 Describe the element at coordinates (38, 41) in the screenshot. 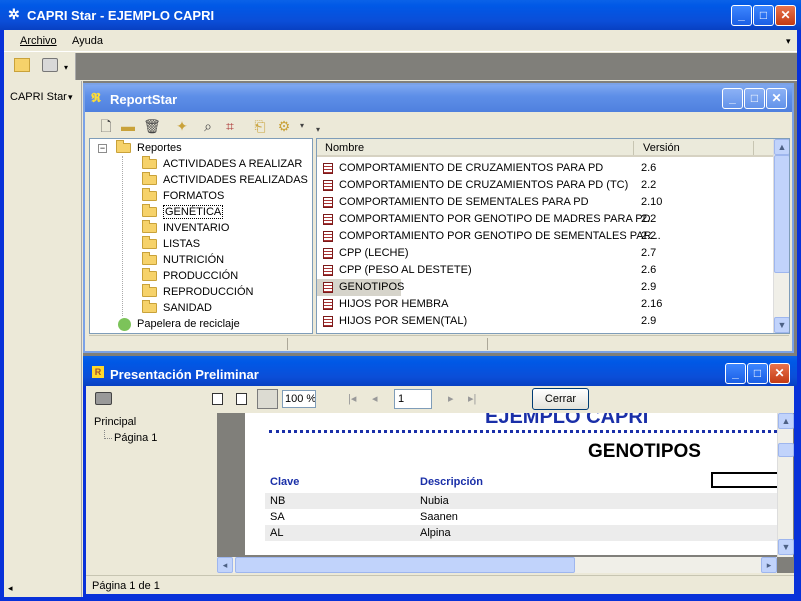

I see `menu-archivo: Archivo` at that location.